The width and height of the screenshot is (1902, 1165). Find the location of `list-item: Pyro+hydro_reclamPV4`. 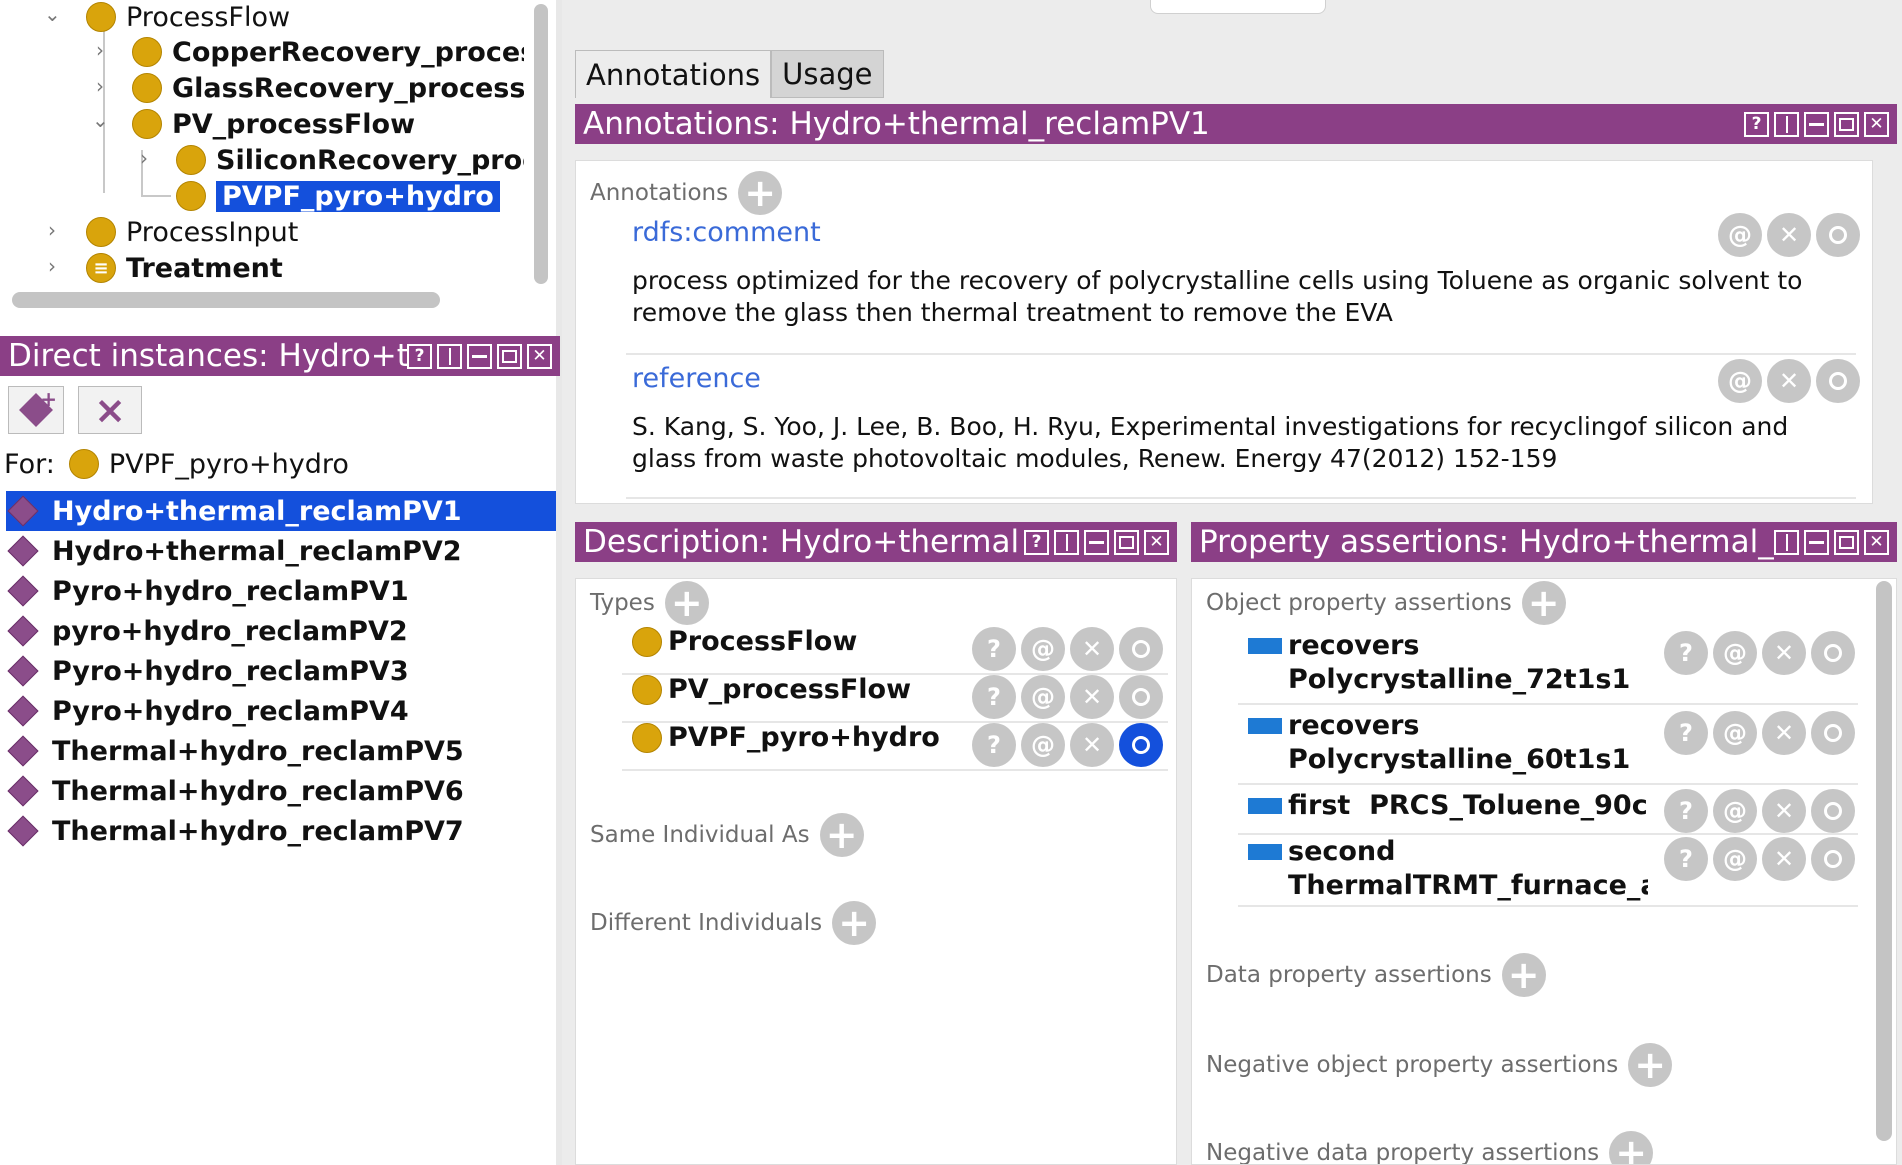

list-item: Pyro+hydro_reclamPV4 is located at coordinates (281, 711).